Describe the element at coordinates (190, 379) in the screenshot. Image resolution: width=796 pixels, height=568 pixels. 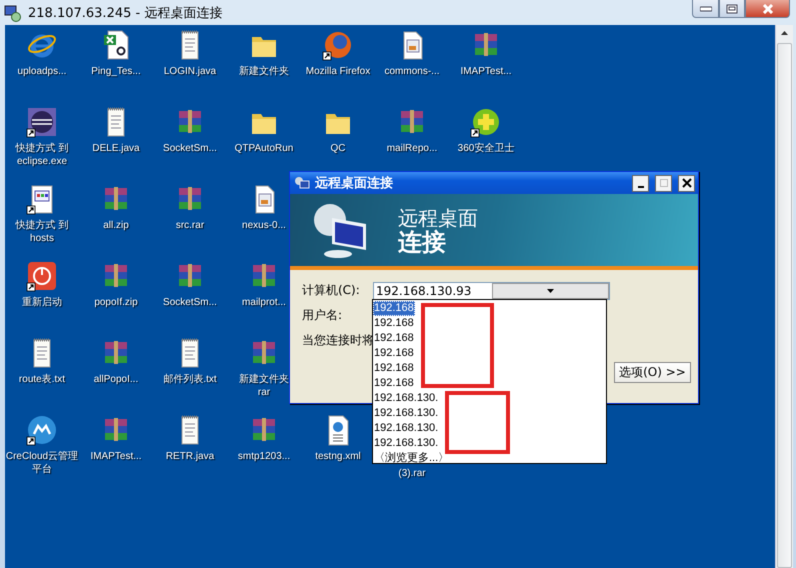
I see `icon-label: 邮件列表.txt` at that location.